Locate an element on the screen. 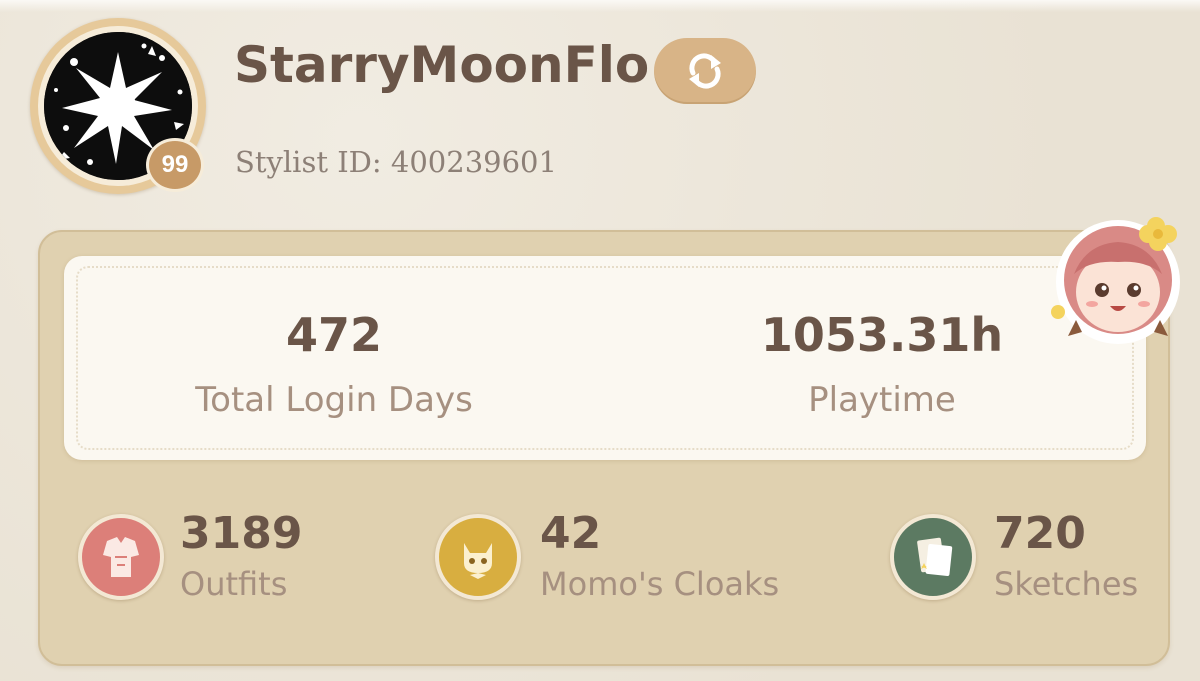 This screenshot has width=1200, height=681. outfits-icon is located at coordinates (121, 557).